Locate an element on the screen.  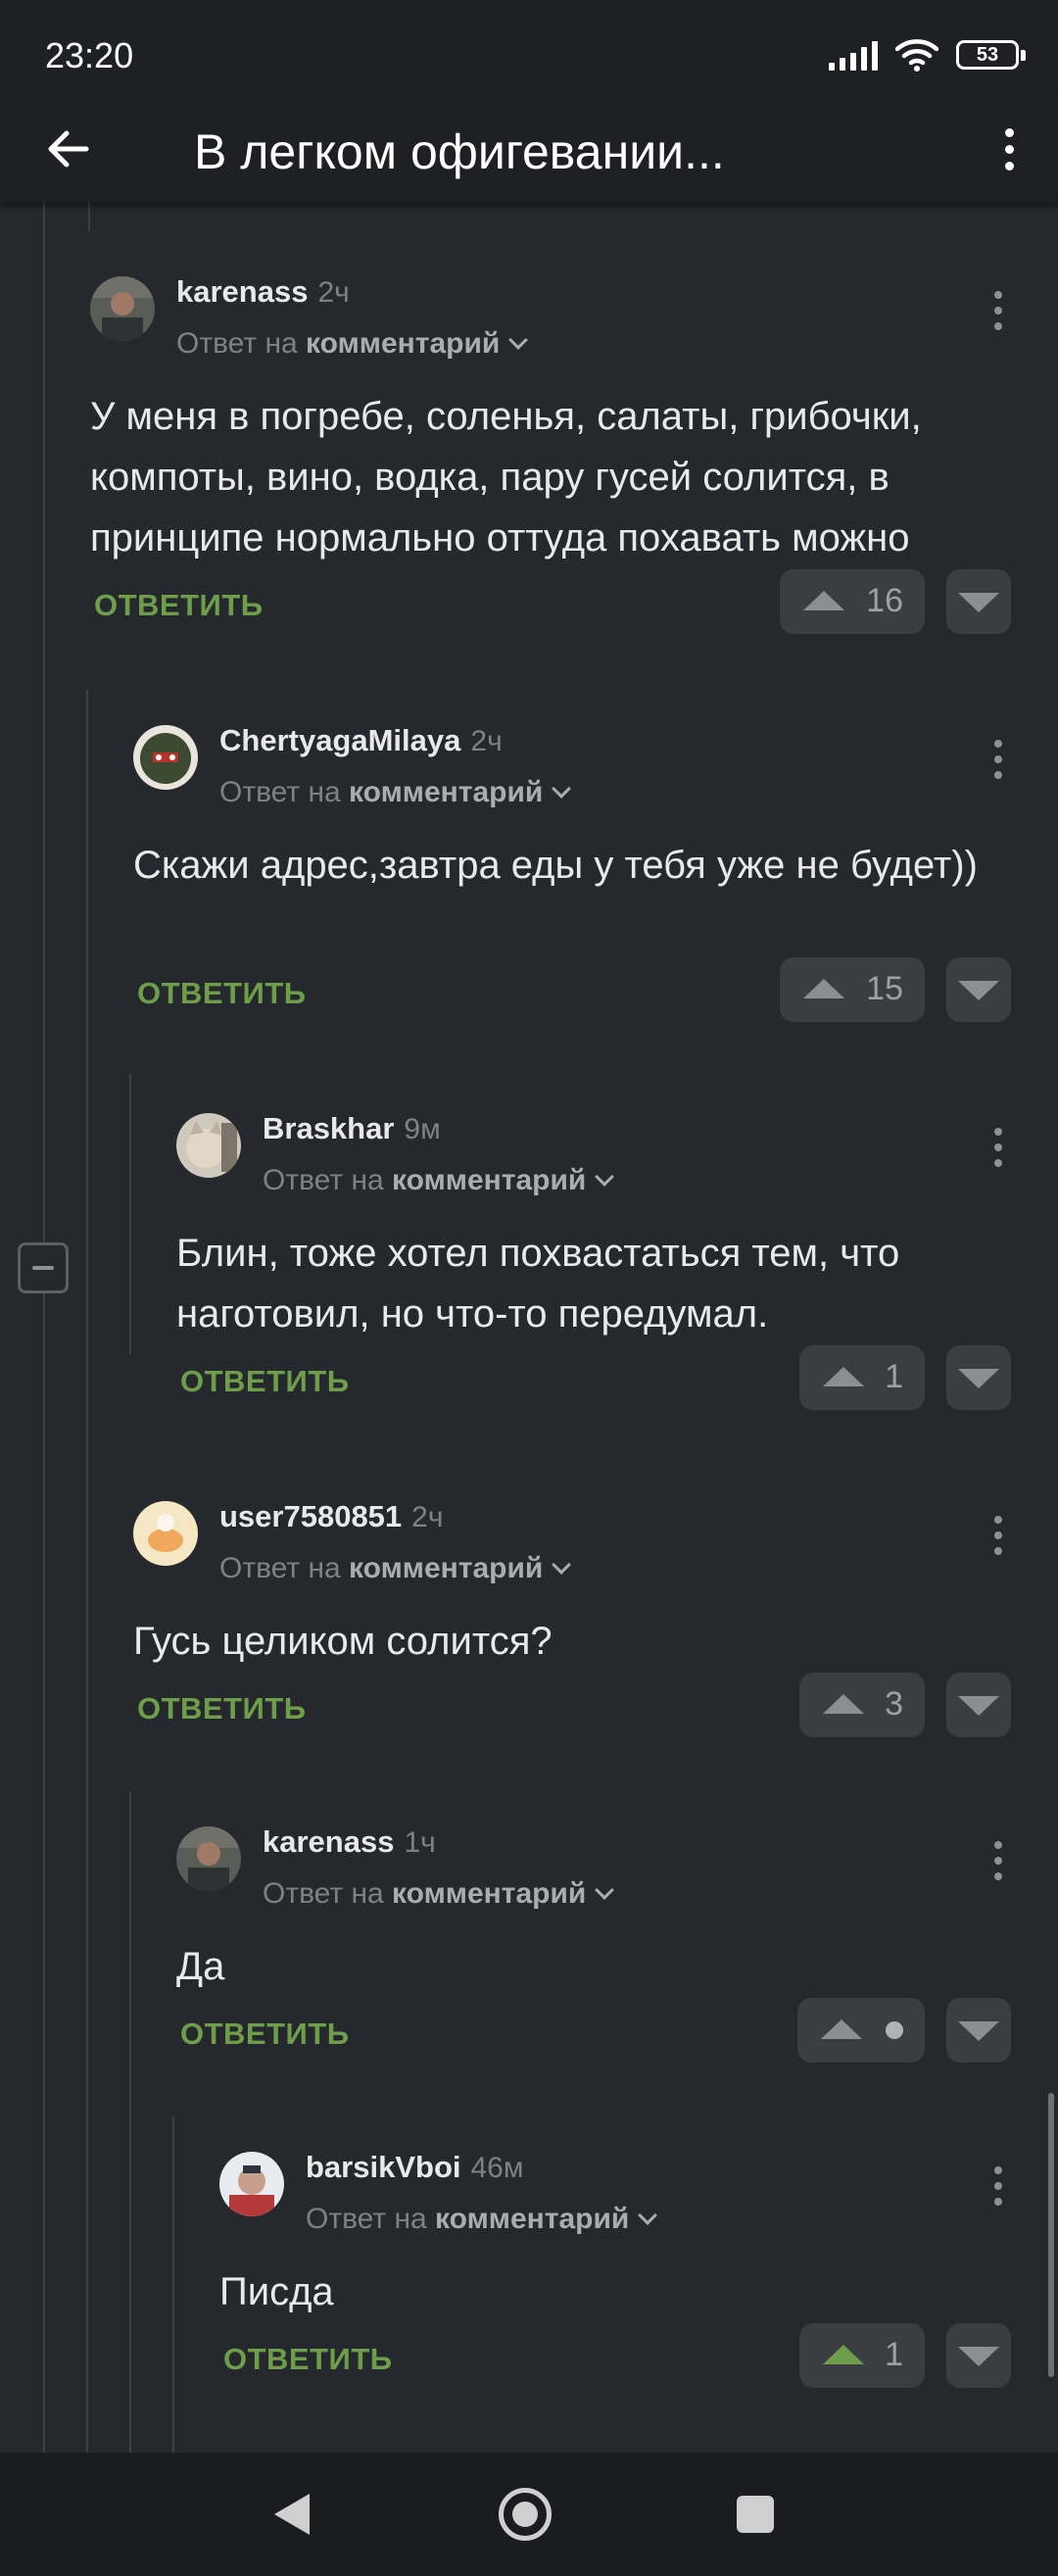
vote-count: 16 is located at coordinates (884, 600).